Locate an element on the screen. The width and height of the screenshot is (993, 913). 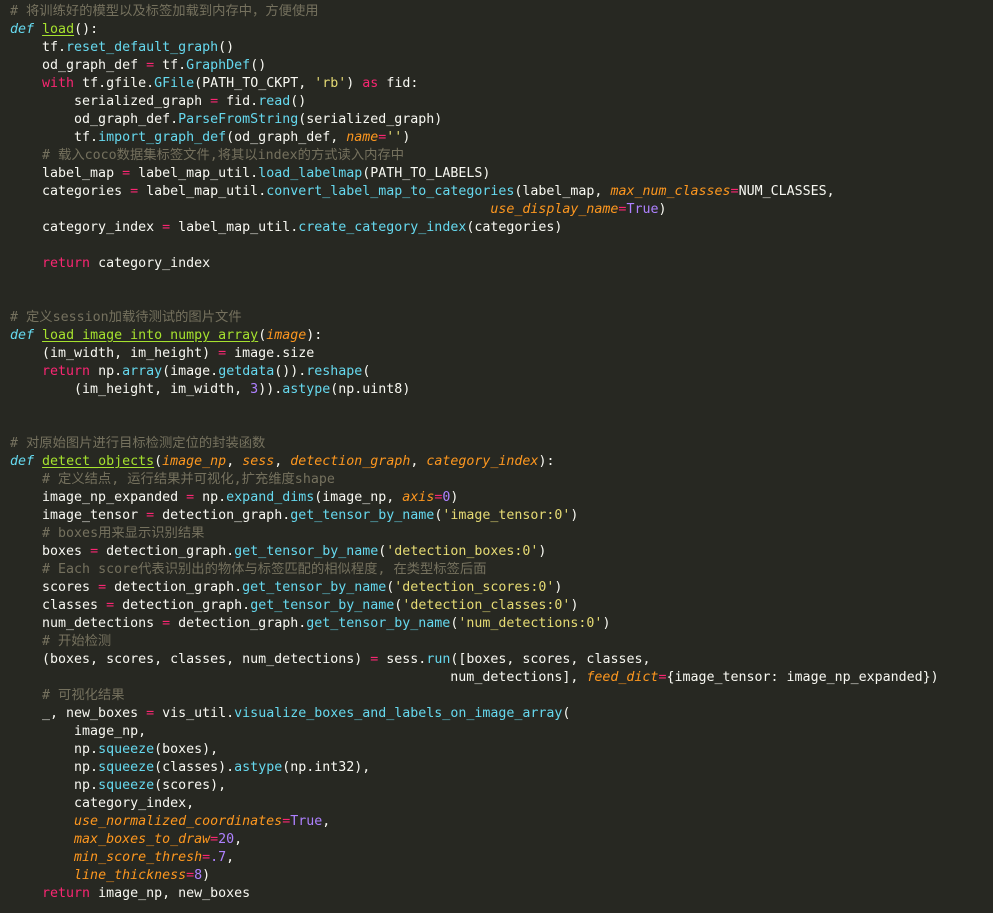
code-line: serialized_graph = fid.read() is located at coordinates (501, 102).